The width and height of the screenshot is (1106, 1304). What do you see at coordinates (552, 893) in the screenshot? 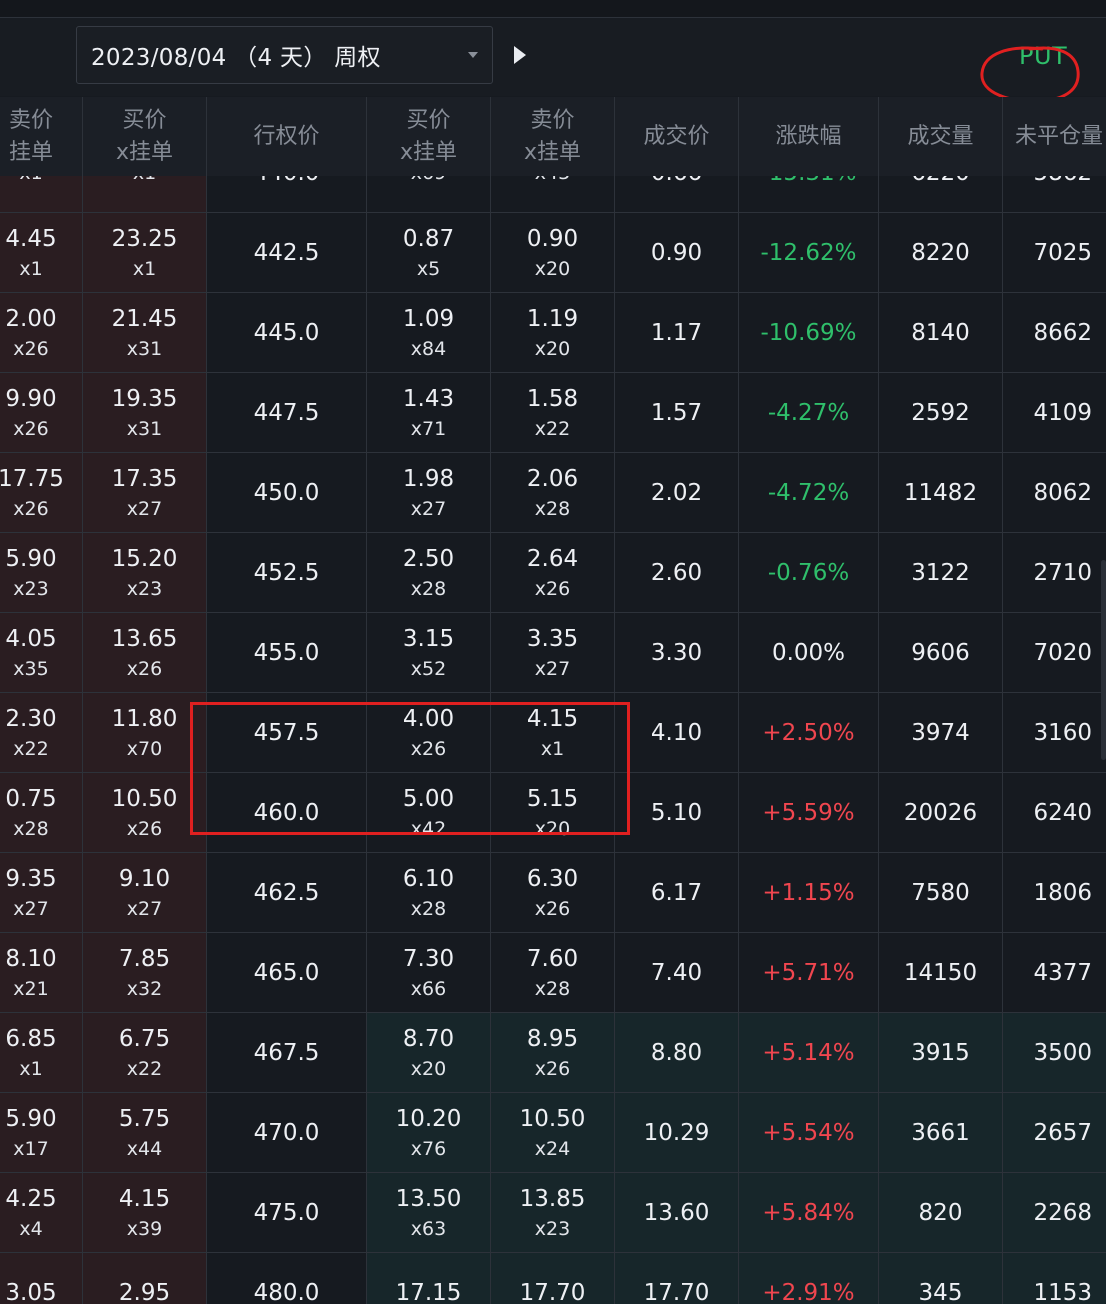
I see `cell-put-ask: 6.30 x26` at bounding box center [552, 893].